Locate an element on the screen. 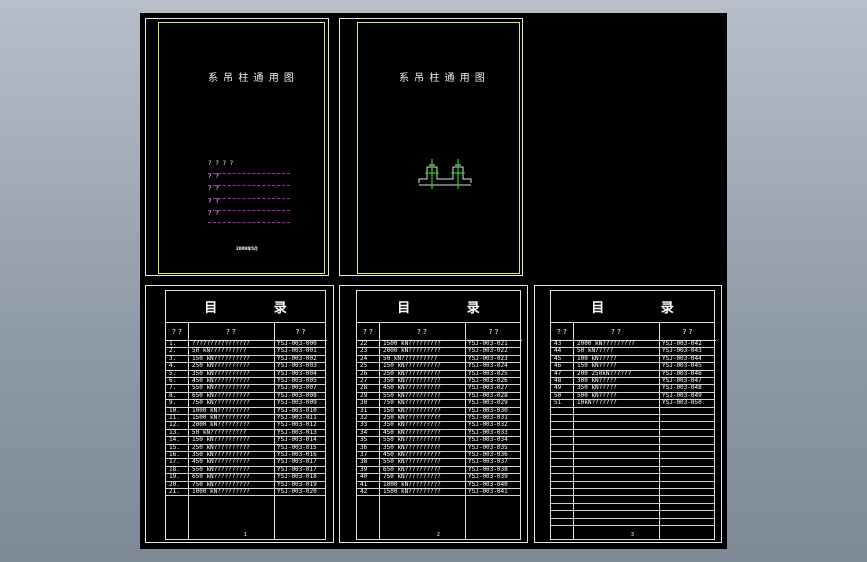 This screenshot has height=562, width=867. row-number: 24 is located at coordinates (364, 358).